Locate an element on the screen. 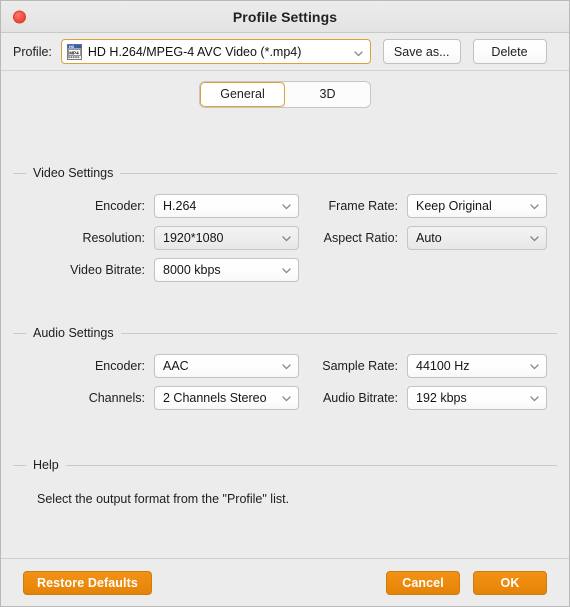  audio-samplerate-value: 44100 Hz is located at coordinates (443, 366).